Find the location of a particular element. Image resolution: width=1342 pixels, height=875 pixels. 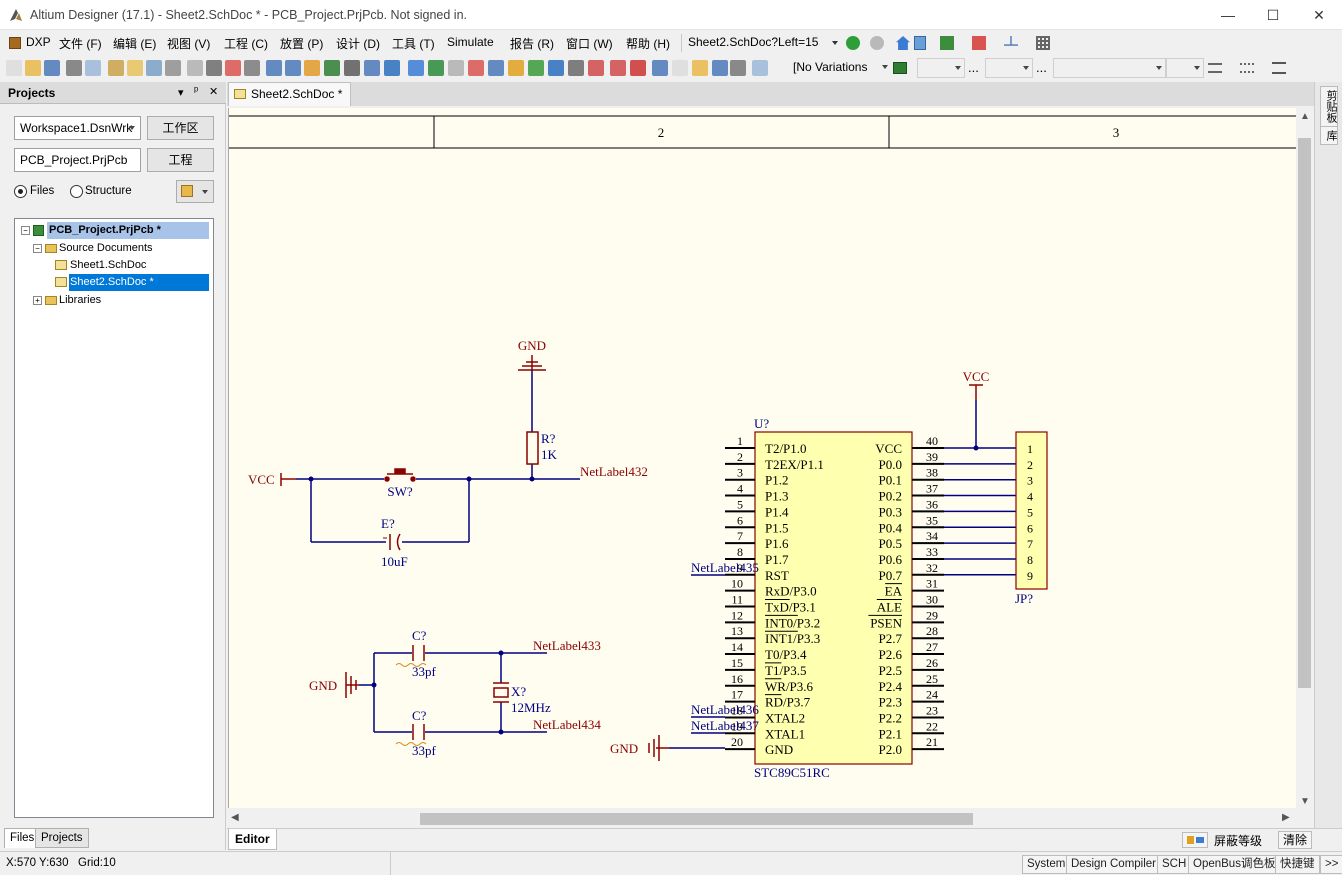

workspace-button: 工作区 is located at coordinates (180, 128).